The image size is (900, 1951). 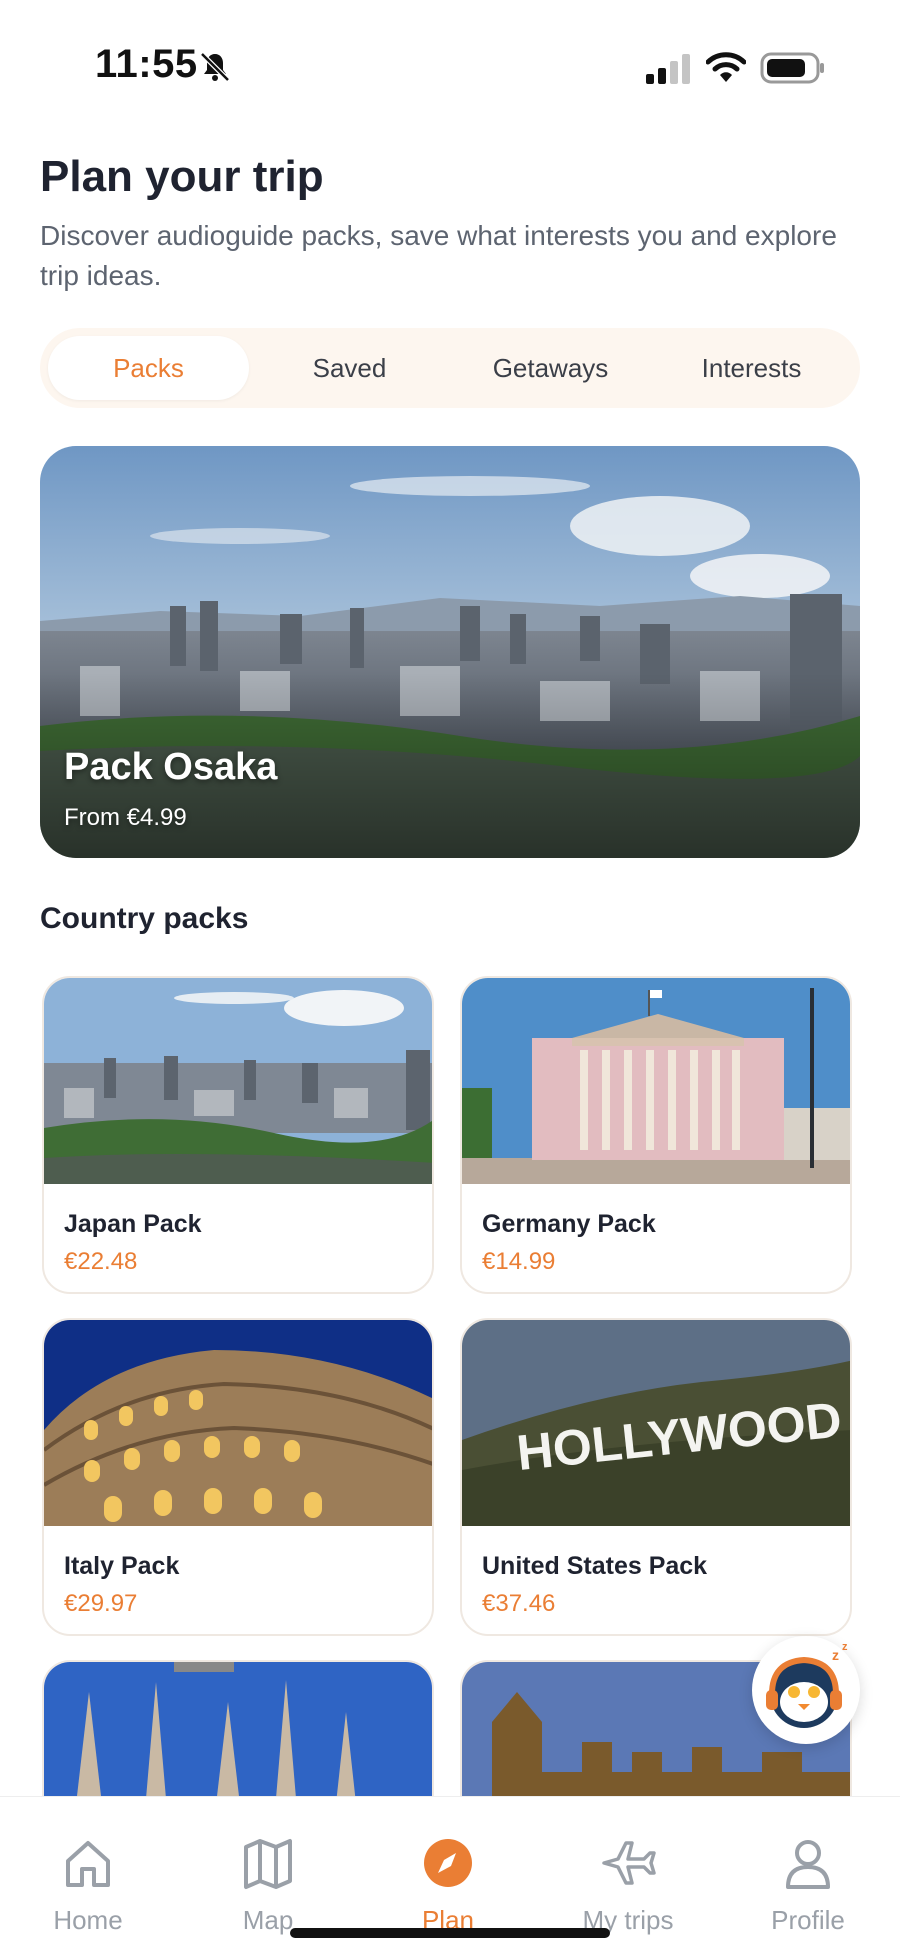 What do you see at coordinates (808, 1920) in the screenshot?
I see `nav-label: Profile` at bounding box center [808, 1920].